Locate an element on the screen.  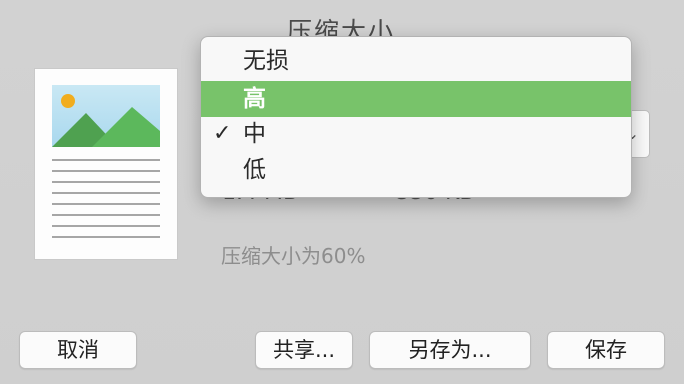
menu-item-label: 中 is located at coordinates (254, 134).